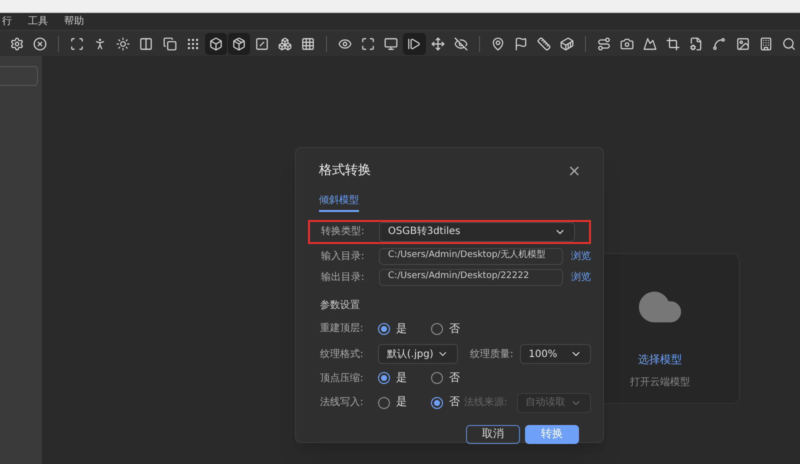 This screenshot has height=464, width=800. I want to click on field-label: 顶点压缩:, so click(342, 379).